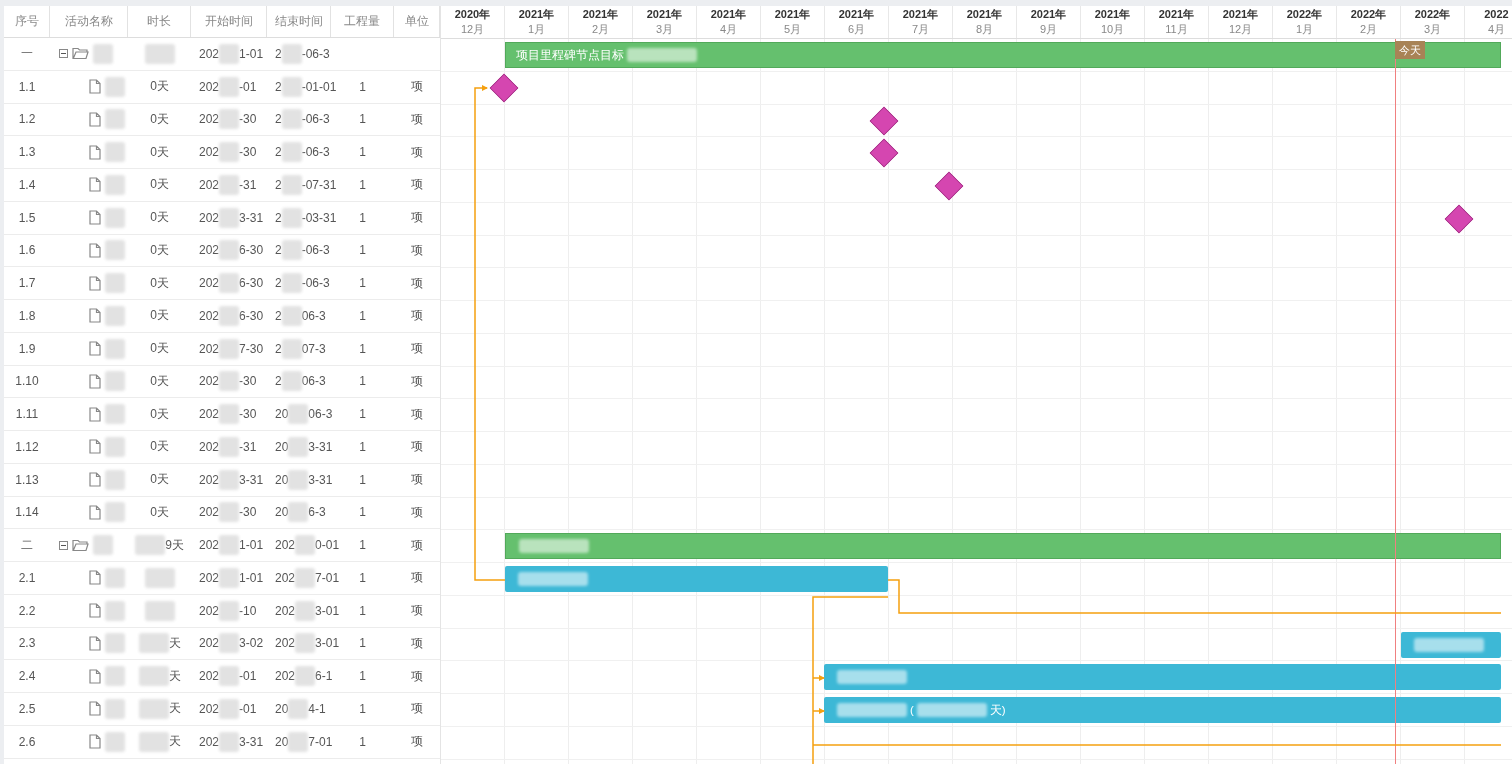 Image resolution: width=1512 pixels, height=764 pixels. What do you see at coordinates (1432, 14) in the screenshot?
I see `year-label: 2022年` at bounding box center [1432, 14].